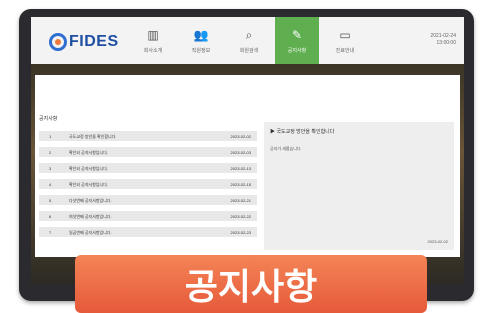 Image resolution: width=491 pixels, height=313 pixels. What do you see at coordinates (50, 232) in the screenshot?
I see `row-number: 7` at bounding box center [50, 232].